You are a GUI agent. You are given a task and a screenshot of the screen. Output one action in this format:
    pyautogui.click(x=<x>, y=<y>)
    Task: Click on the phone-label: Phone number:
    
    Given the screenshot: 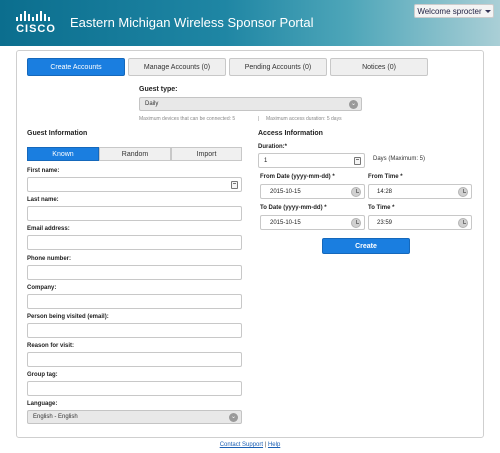 What is the action you would take?
    pyautogui.click(x=49, y=259)
    